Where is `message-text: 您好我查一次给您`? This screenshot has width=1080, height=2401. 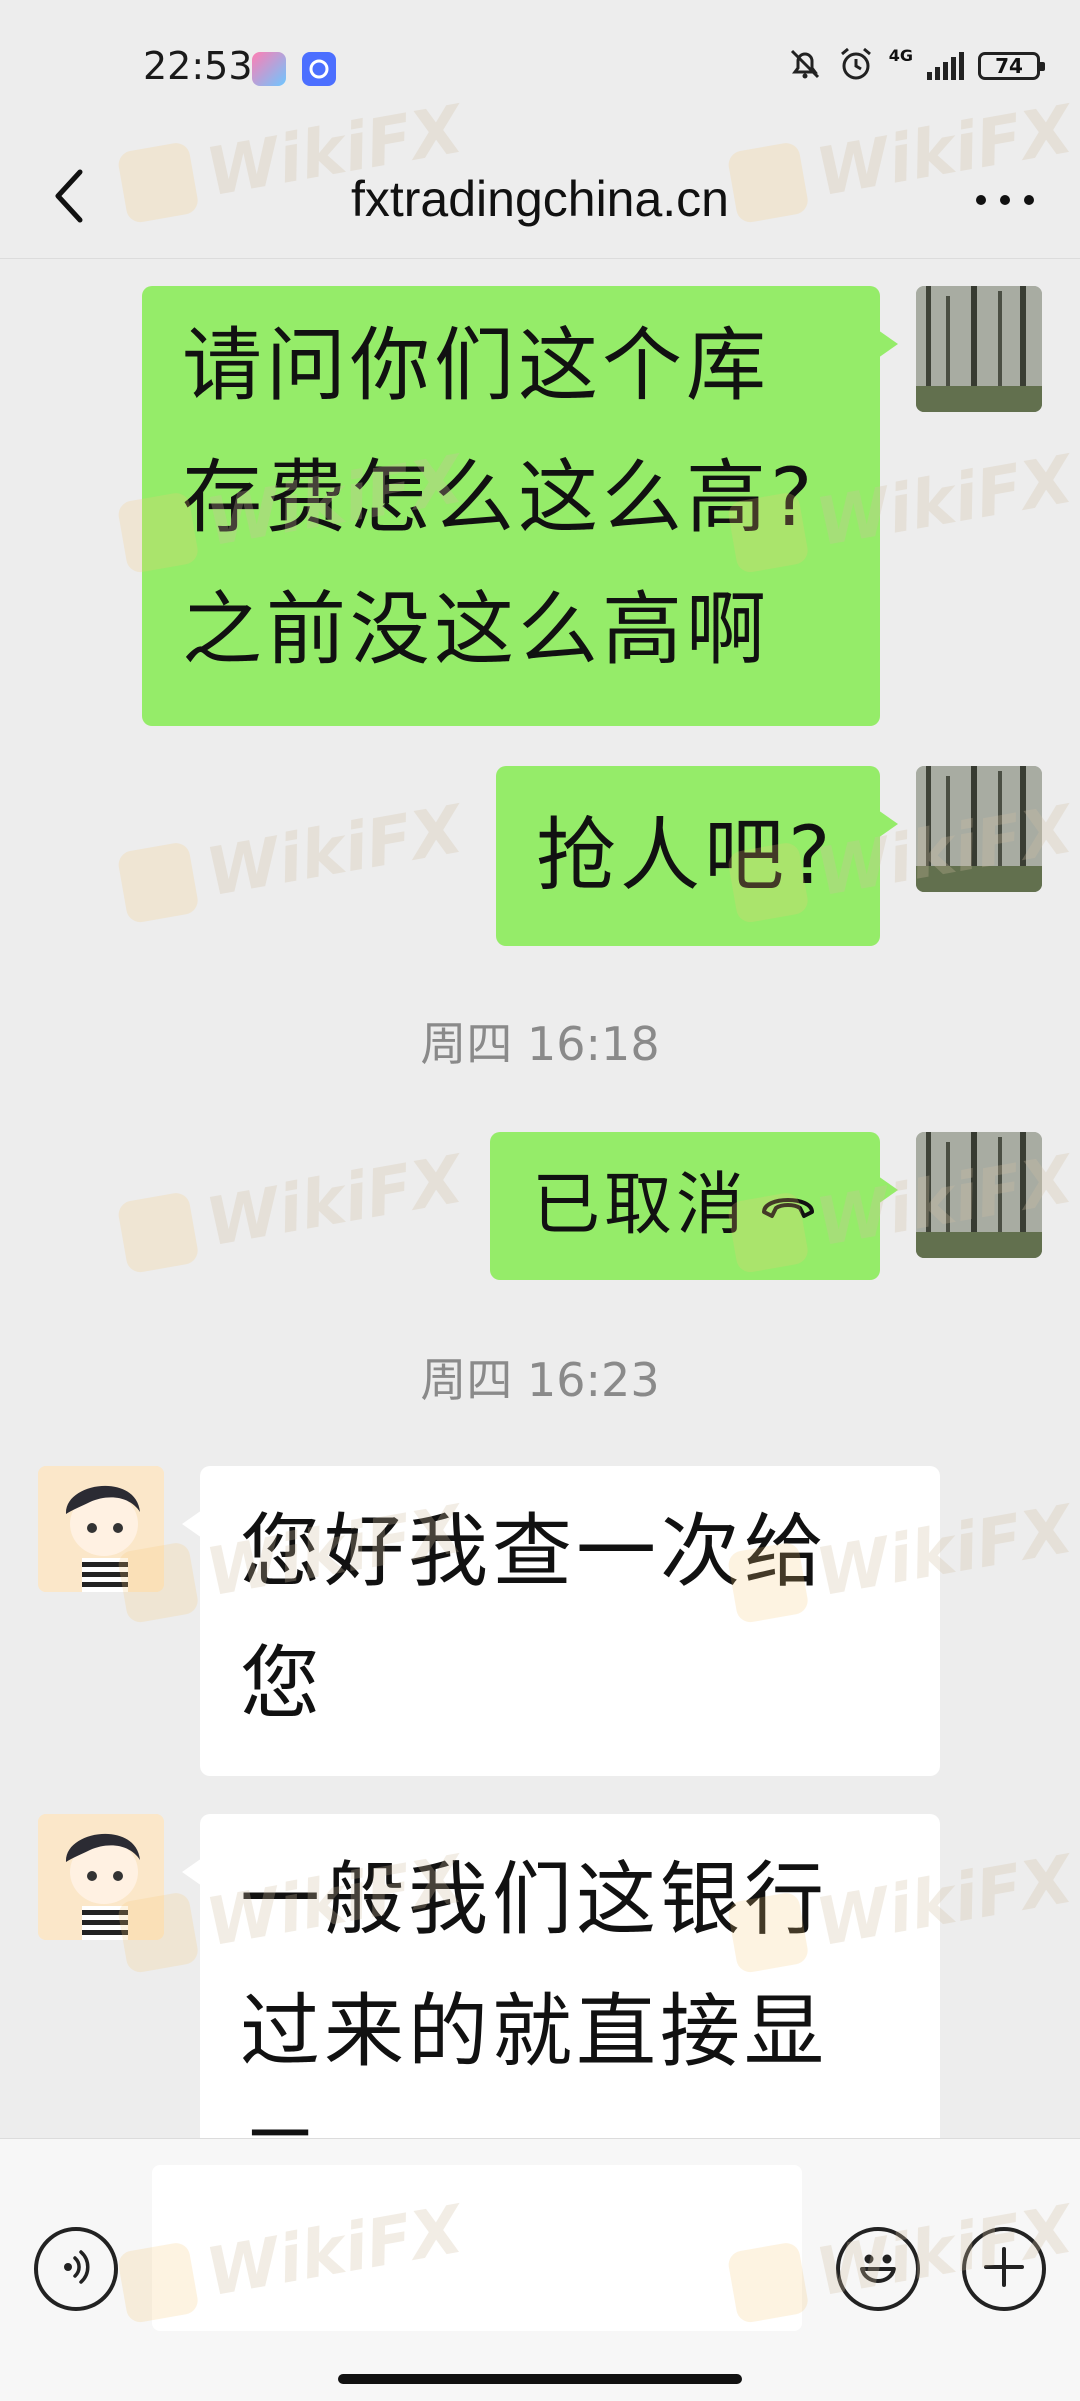
message-text: 您好我查一次给您 is located at coordinates (534, 1617).